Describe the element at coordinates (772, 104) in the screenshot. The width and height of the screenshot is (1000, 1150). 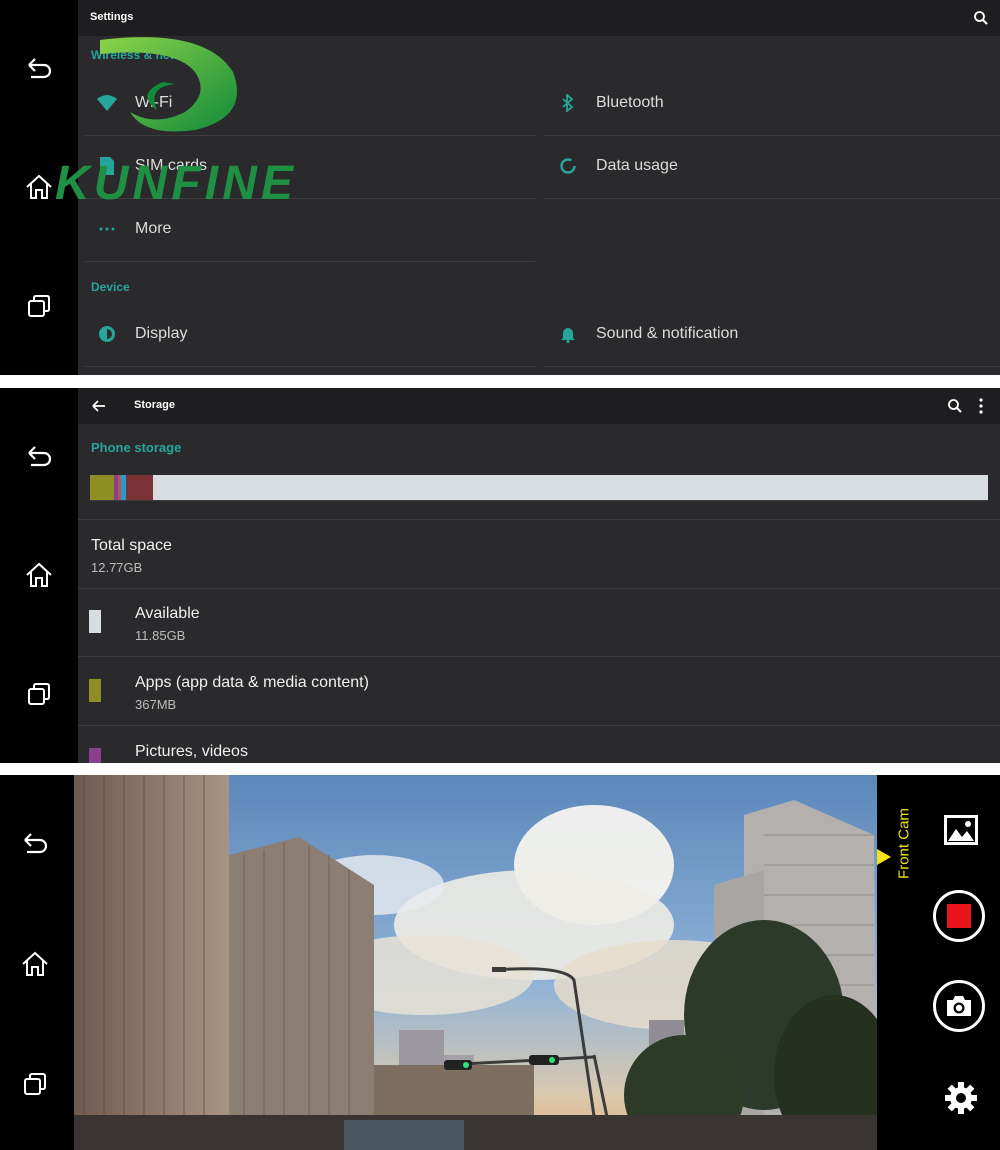
I see `setting-bluetooth: Bluetooth` at that location.